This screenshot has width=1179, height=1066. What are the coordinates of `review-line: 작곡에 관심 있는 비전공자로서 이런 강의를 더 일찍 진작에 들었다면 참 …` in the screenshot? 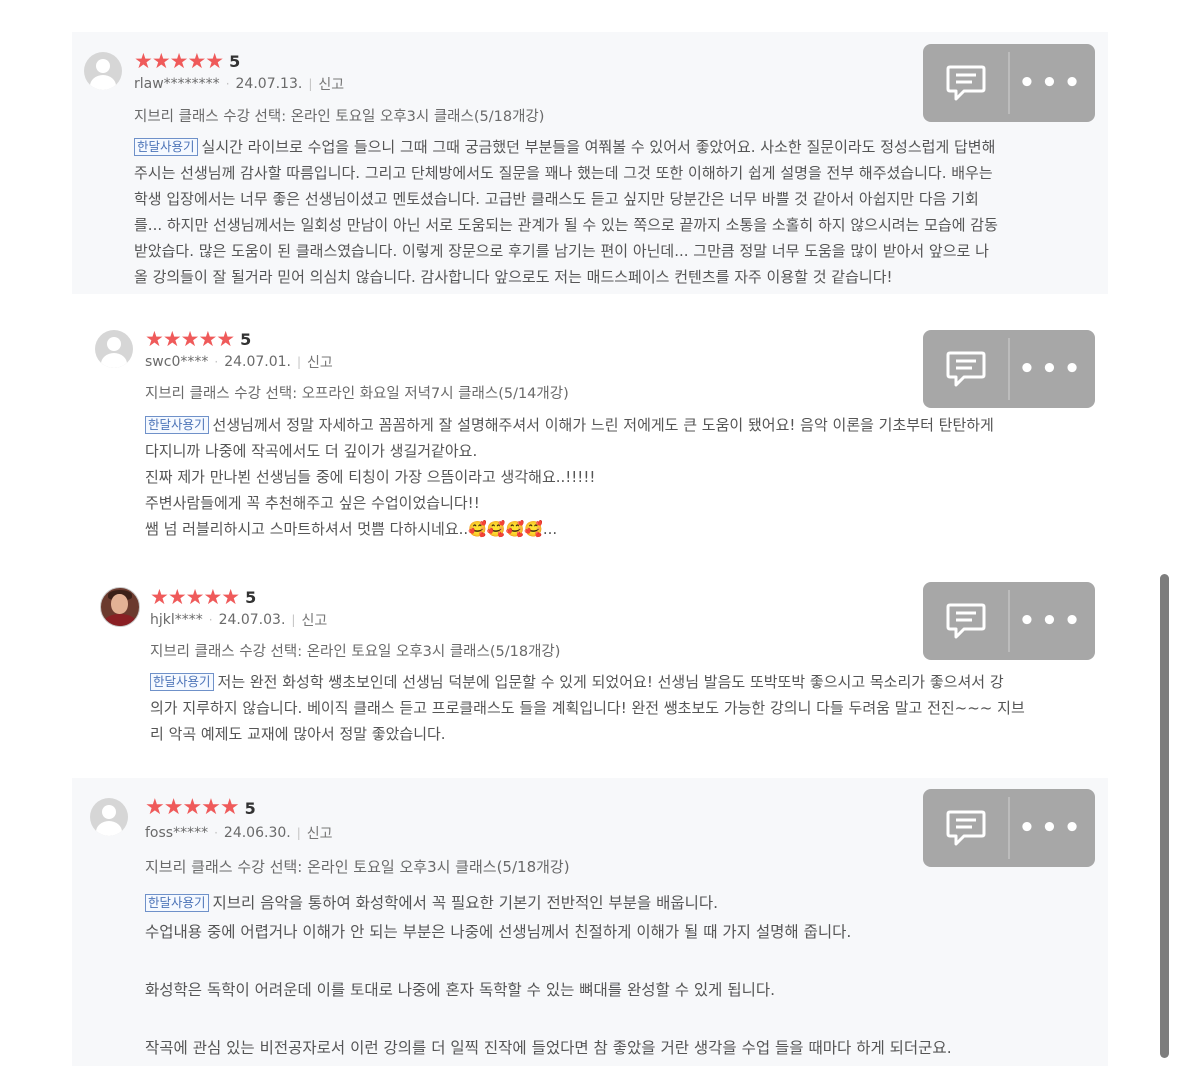 It's located at (548, 1048).